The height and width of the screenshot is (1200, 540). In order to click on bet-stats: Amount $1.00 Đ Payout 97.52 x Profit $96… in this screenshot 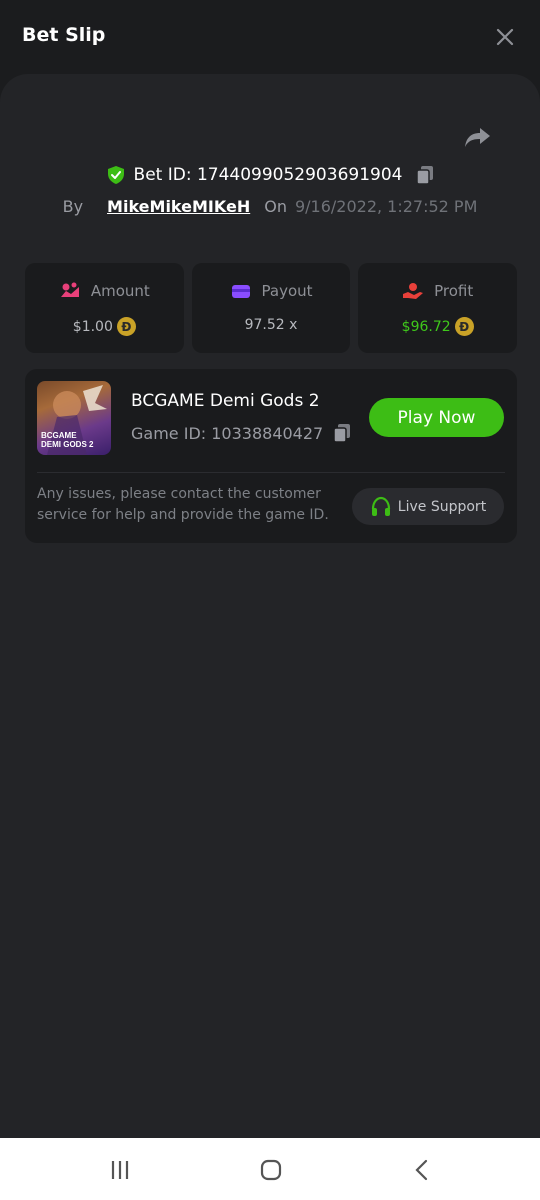, I will do `click(271, 308)`.